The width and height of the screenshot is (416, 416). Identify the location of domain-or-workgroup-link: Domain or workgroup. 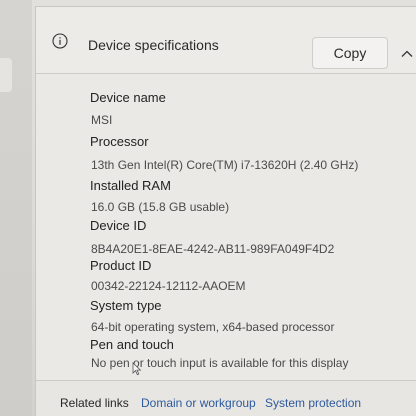
(198, 403).